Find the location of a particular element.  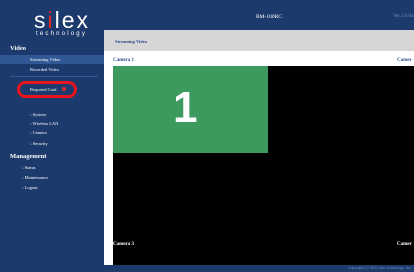

silex-logo: silex is located at coordinates (62, 20).